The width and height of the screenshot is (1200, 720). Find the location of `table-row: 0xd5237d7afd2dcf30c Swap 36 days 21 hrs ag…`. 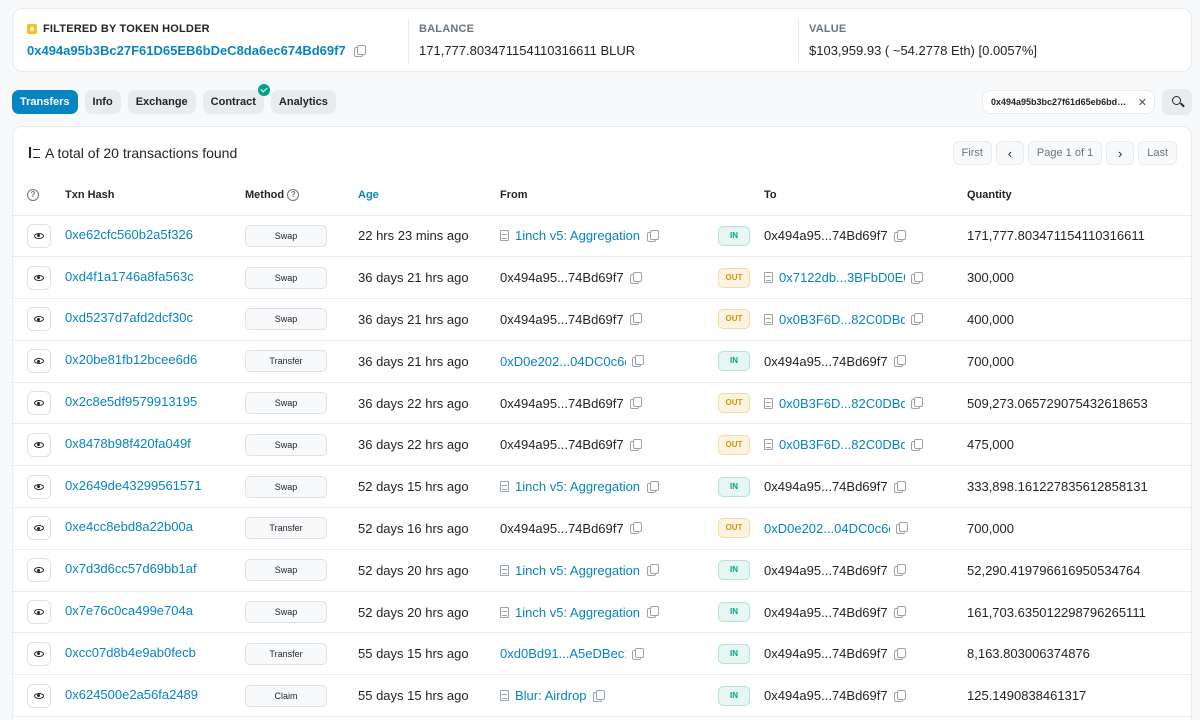

table-row: 0xd5237d7afd2dcf30c Swap 36 days 21 hrs ag… is located at coordinates (602, 319).